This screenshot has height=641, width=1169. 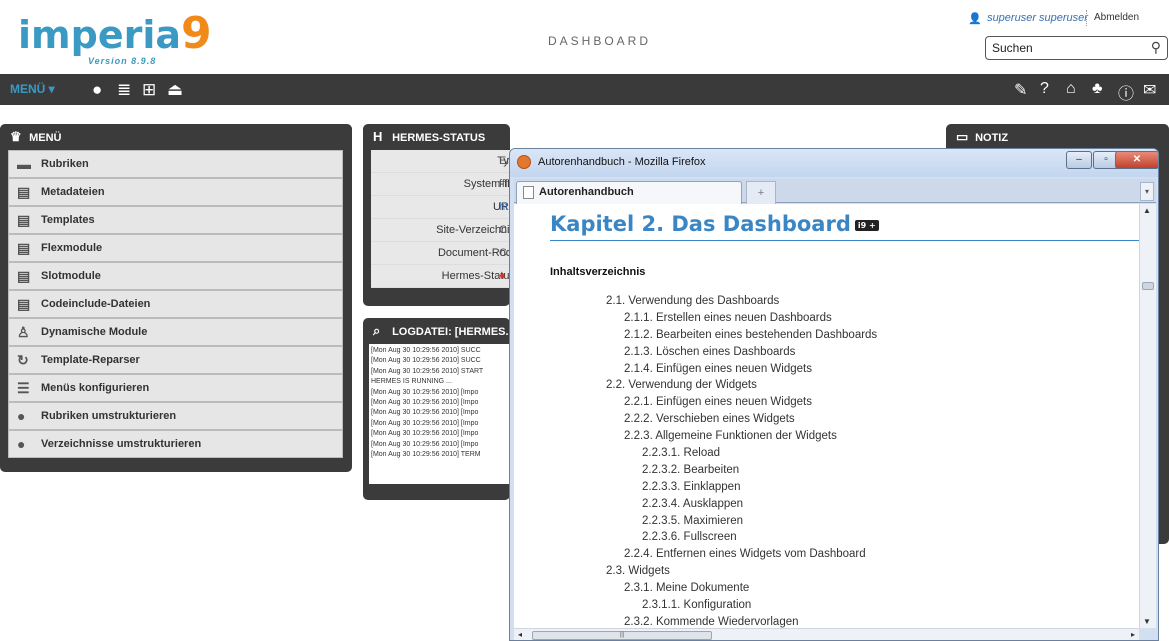 What do you see at coordinates (24, 192) in the screenshot?
I see `meta-file-icon: ▤` at bounding box center [24, 192].